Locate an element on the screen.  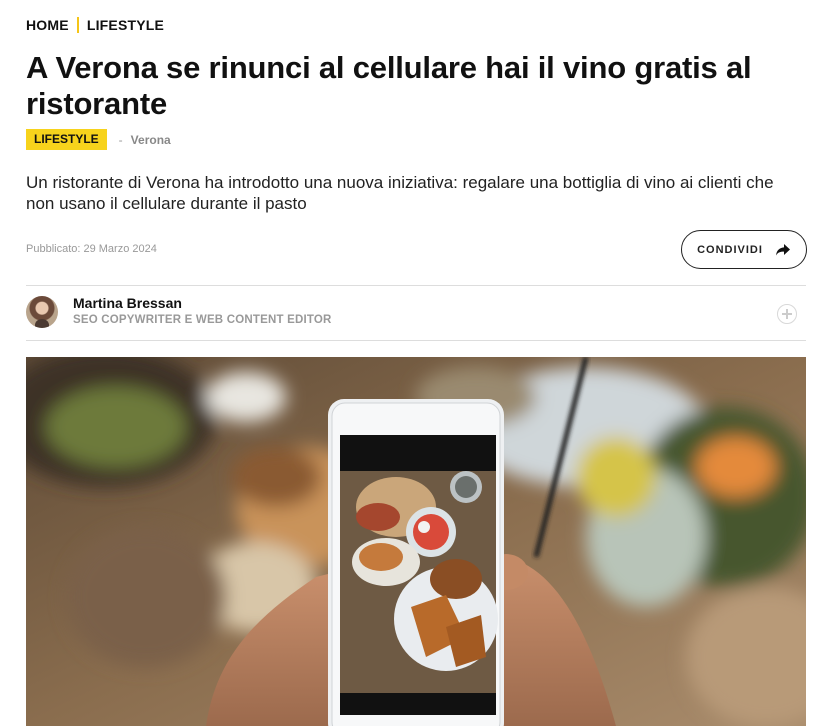
share-label: CONDIVIDI is located at coordinates (730, 249).